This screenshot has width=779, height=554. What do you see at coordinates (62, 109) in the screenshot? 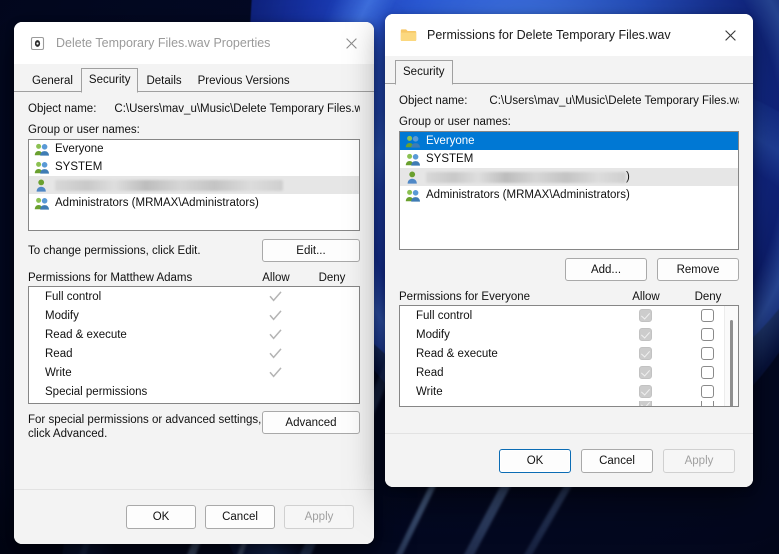
I see `object-name-label: Object name:` at bounding box center [62, 109].